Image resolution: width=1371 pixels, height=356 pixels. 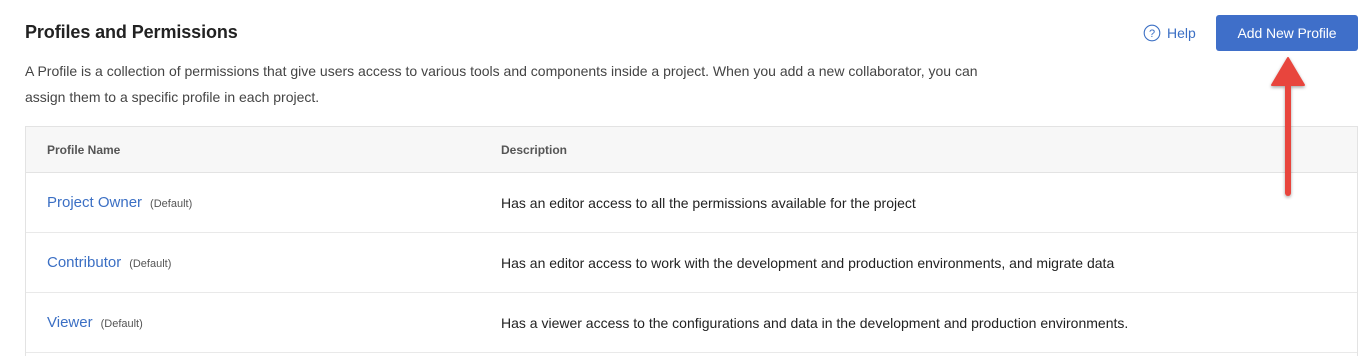 I want to click on annotation-arrow-icon, so click(x=1288, y=126).